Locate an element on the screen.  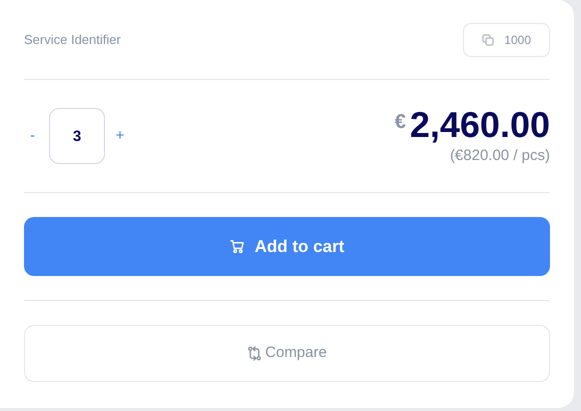
copy-icon is located at coordinates (488, 40).